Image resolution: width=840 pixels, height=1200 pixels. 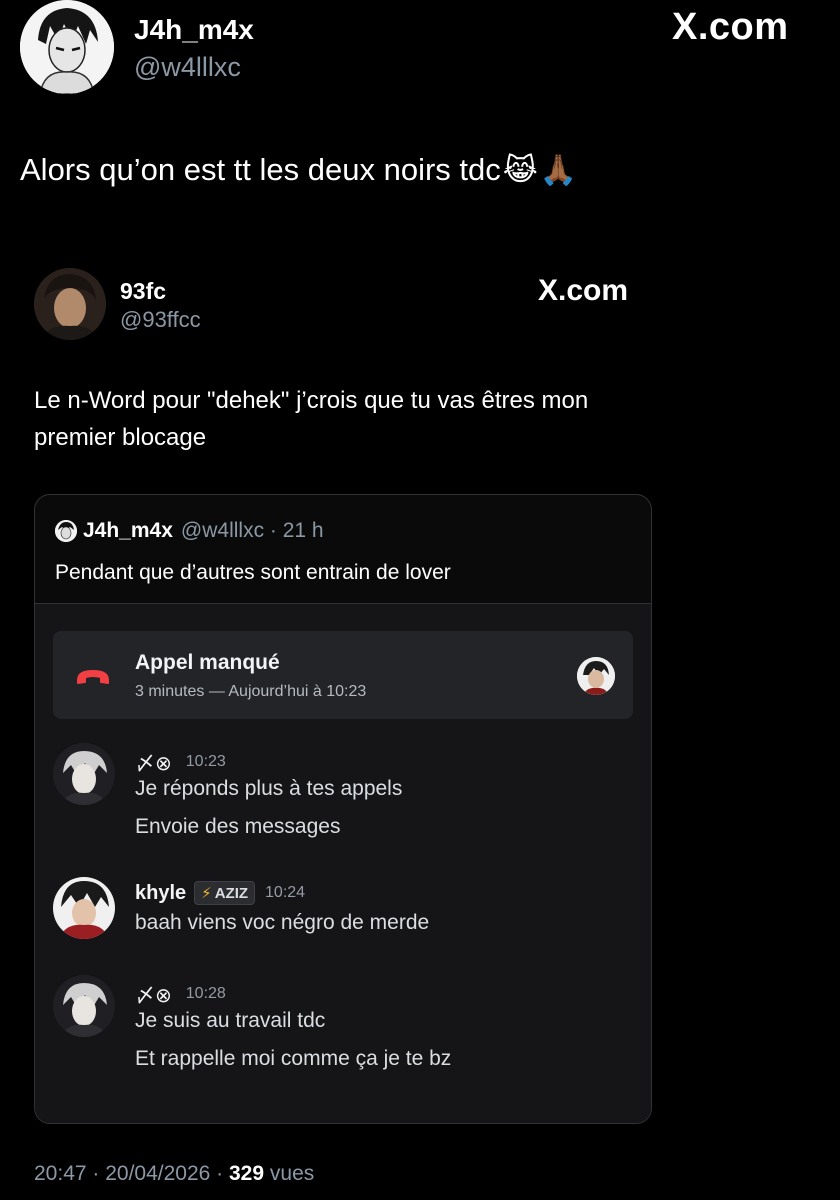 I want to click on author-handle: @w4lllxc, so click(x=187, y=67).